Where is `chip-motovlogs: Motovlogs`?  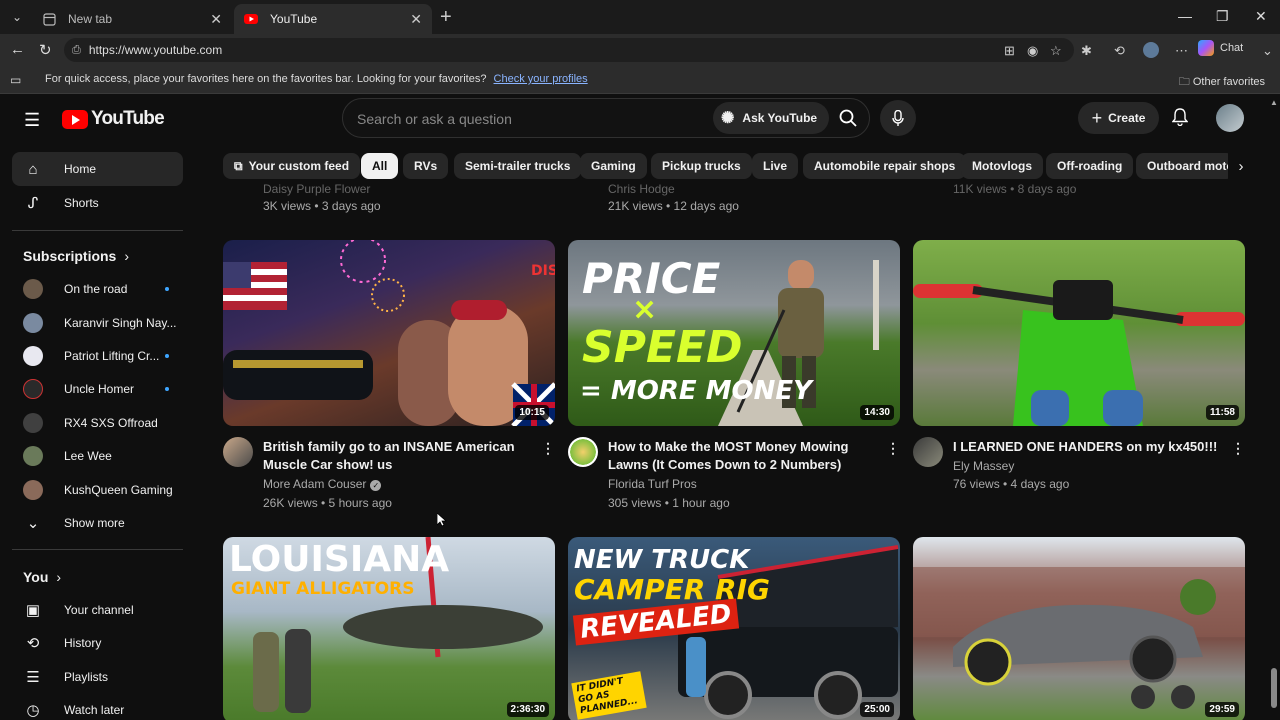 chip-motovlogs: Motovlogs is located at coordinates (1002, 166).